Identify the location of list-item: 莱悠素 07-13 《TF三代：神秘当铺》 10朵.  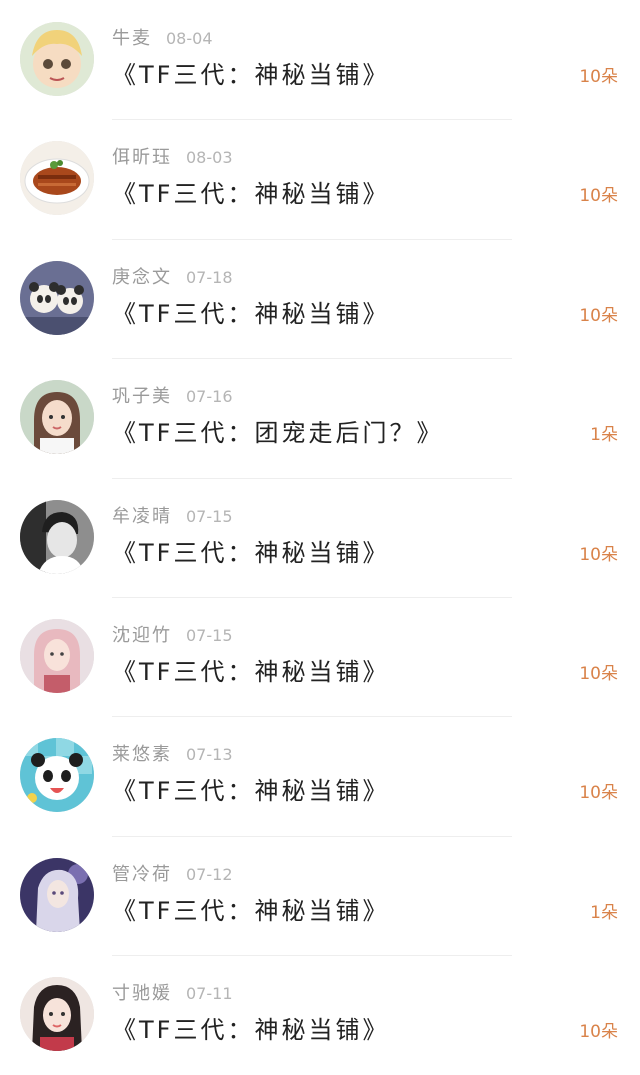
(320, 775).